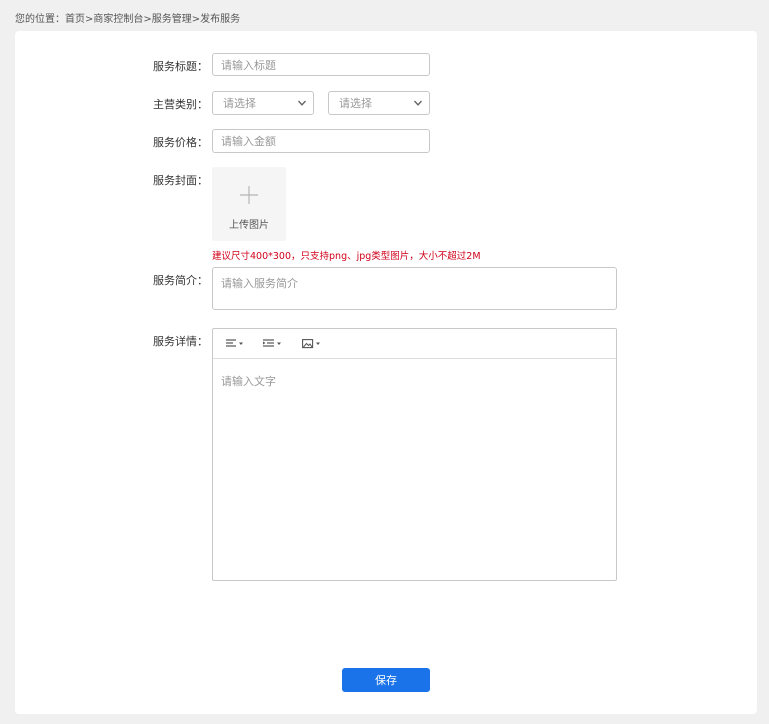 This screenshot has height=724, width=769. Describe the element at coordinates (379, 103) in the screenshot. I see `category-select-secondary: 请选择` at that location.